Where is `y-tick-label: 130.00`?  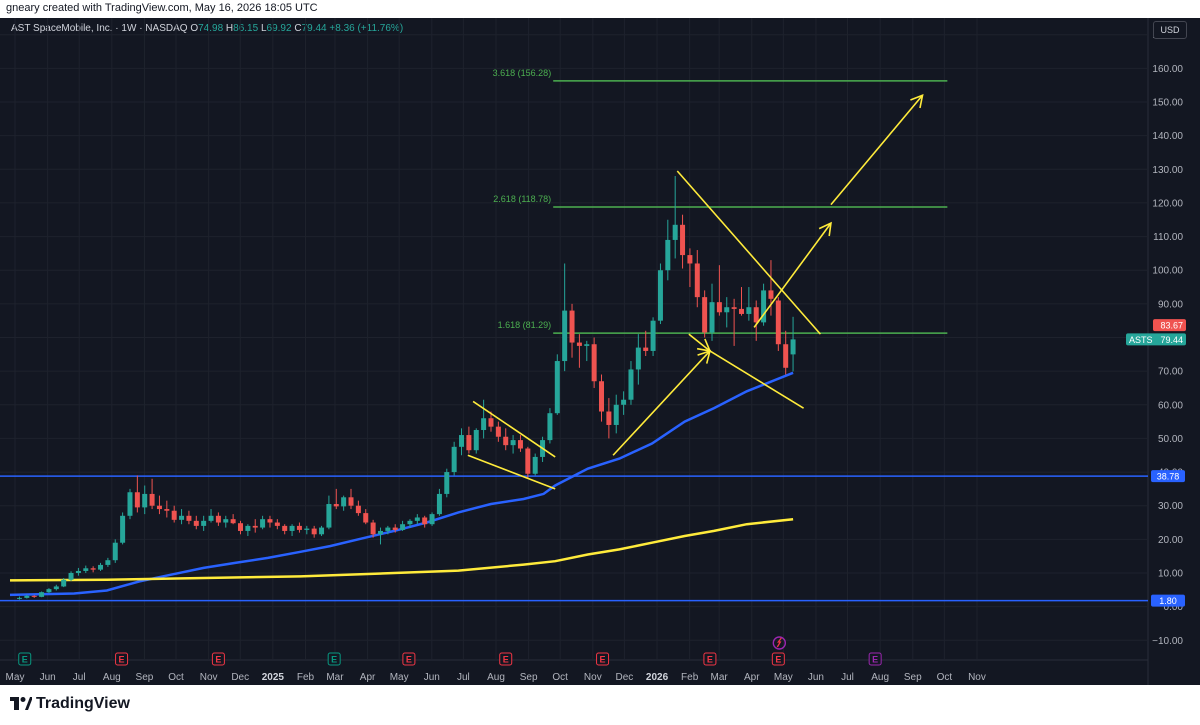 y-tick-label: 130.00 is located at coordinates (1167, 170).